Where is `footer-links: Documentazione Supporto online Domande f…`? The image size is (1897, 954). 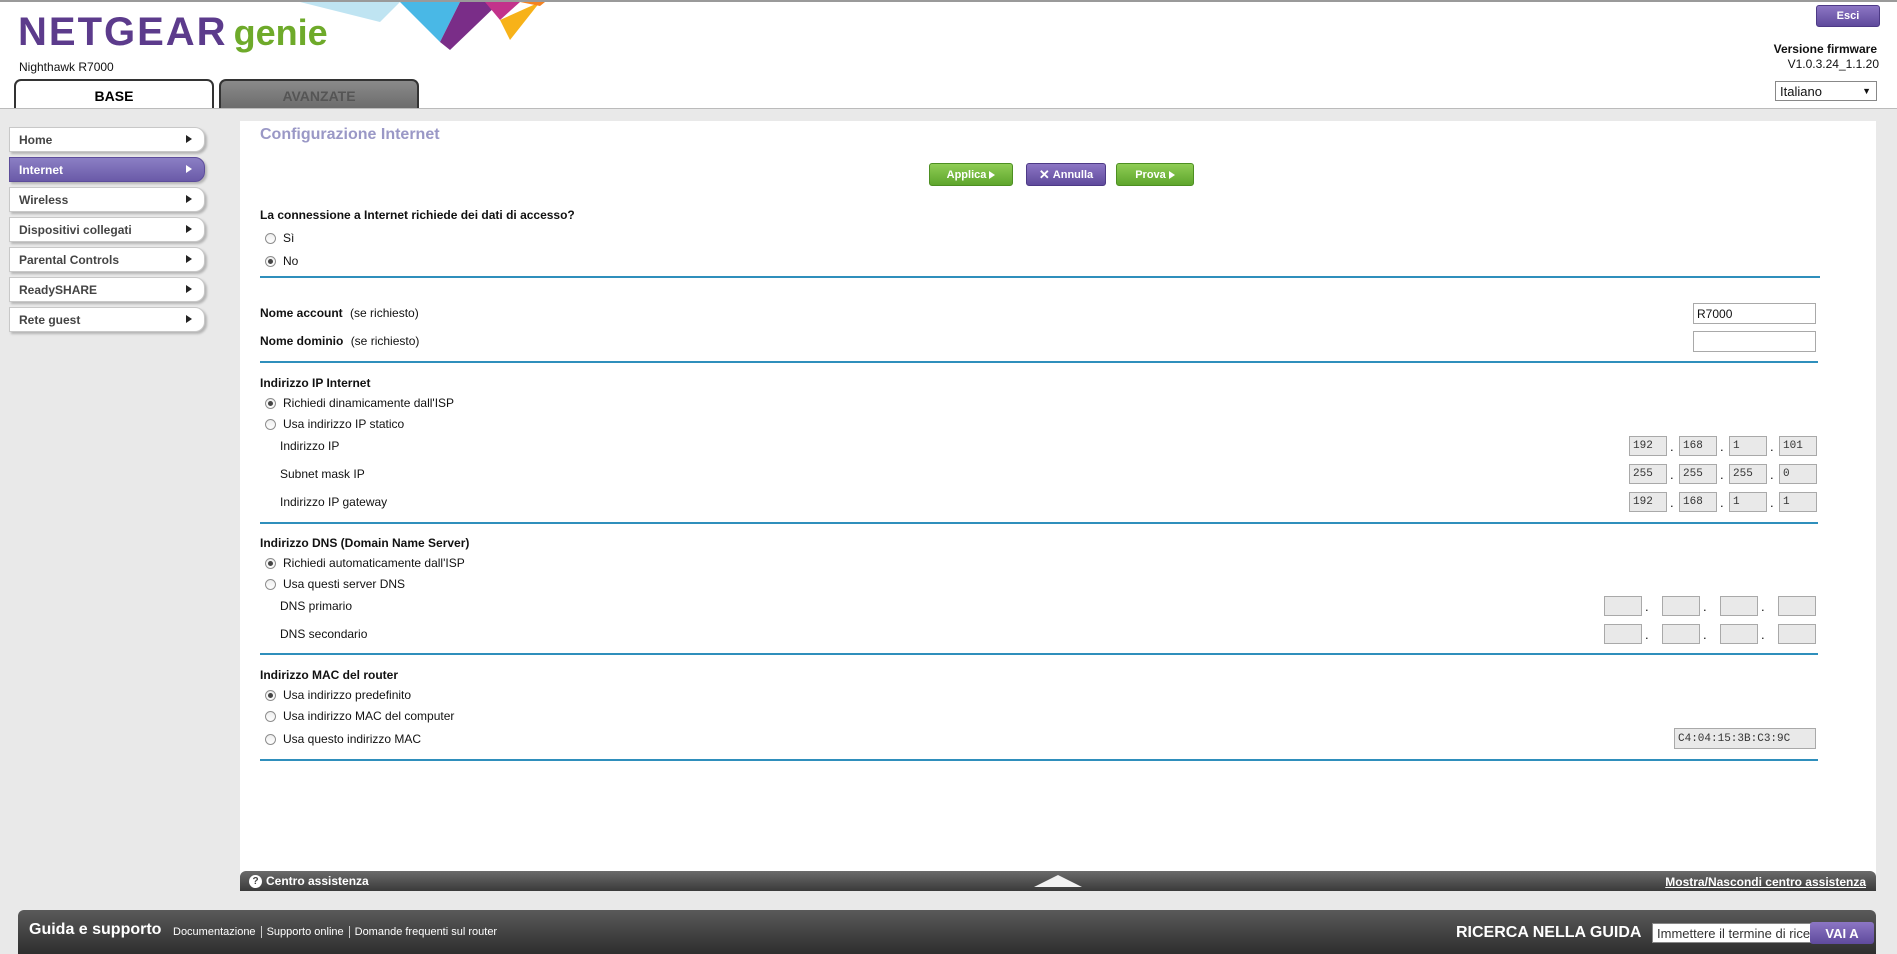 footer-links: Documentazione Supporto online Domande f… is located at coordinates (337, 932).